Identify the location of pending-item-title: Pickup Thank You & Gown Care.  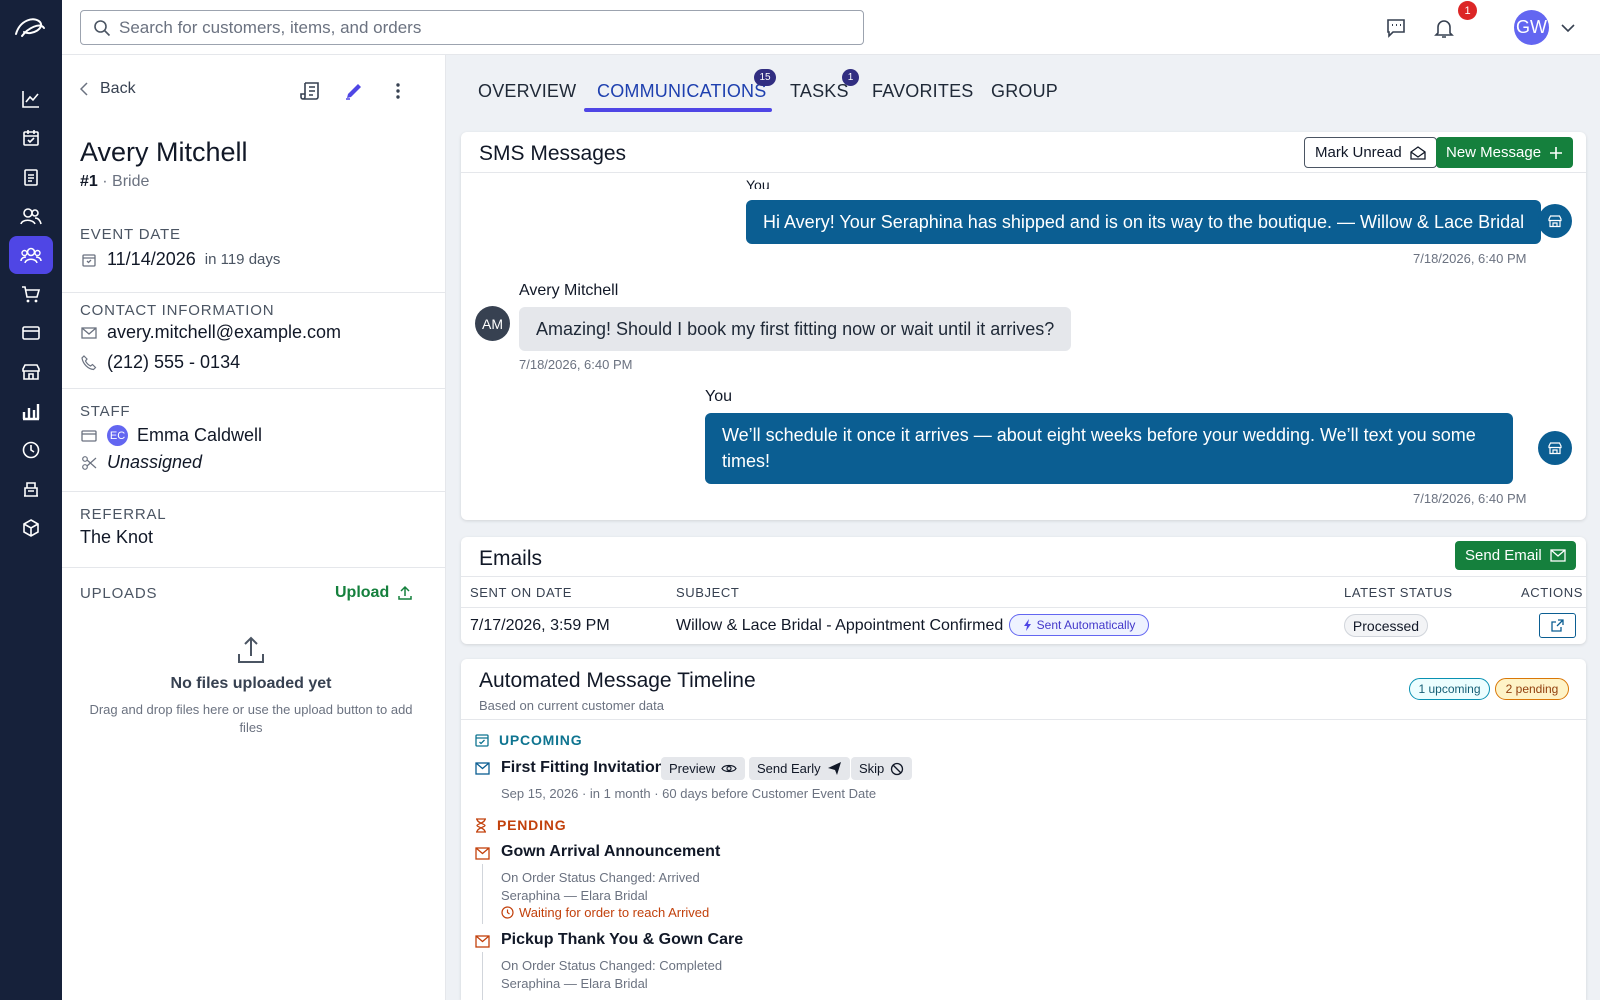
(622, 939).